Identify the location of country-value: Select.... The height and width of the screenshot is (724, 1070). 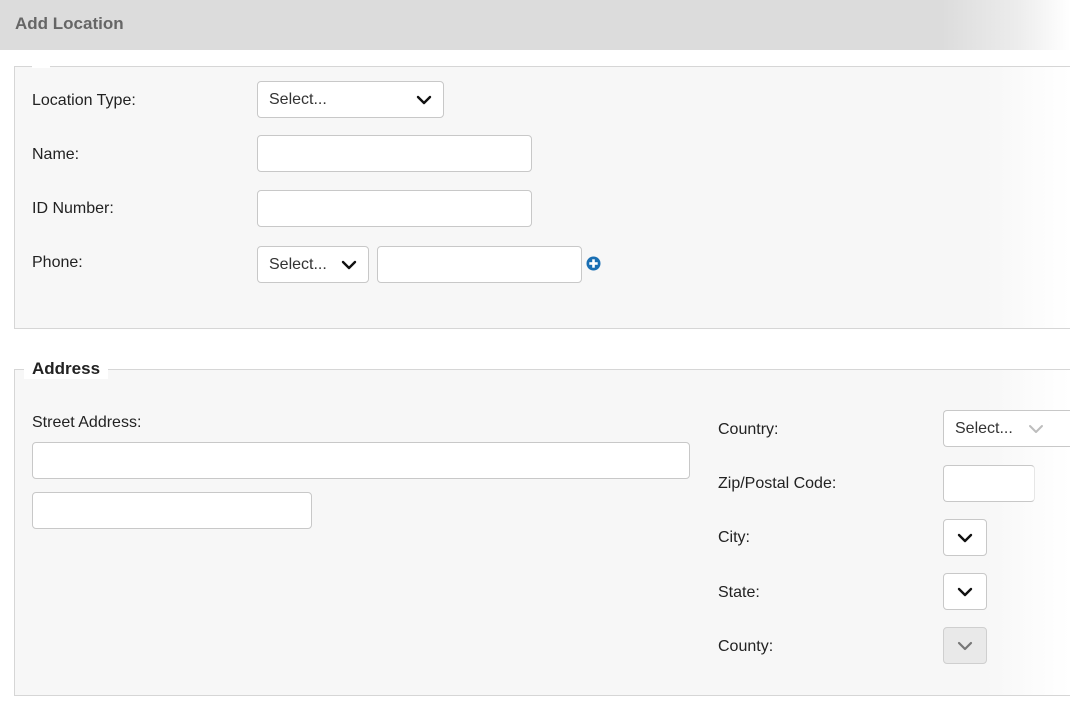
(984, 428).